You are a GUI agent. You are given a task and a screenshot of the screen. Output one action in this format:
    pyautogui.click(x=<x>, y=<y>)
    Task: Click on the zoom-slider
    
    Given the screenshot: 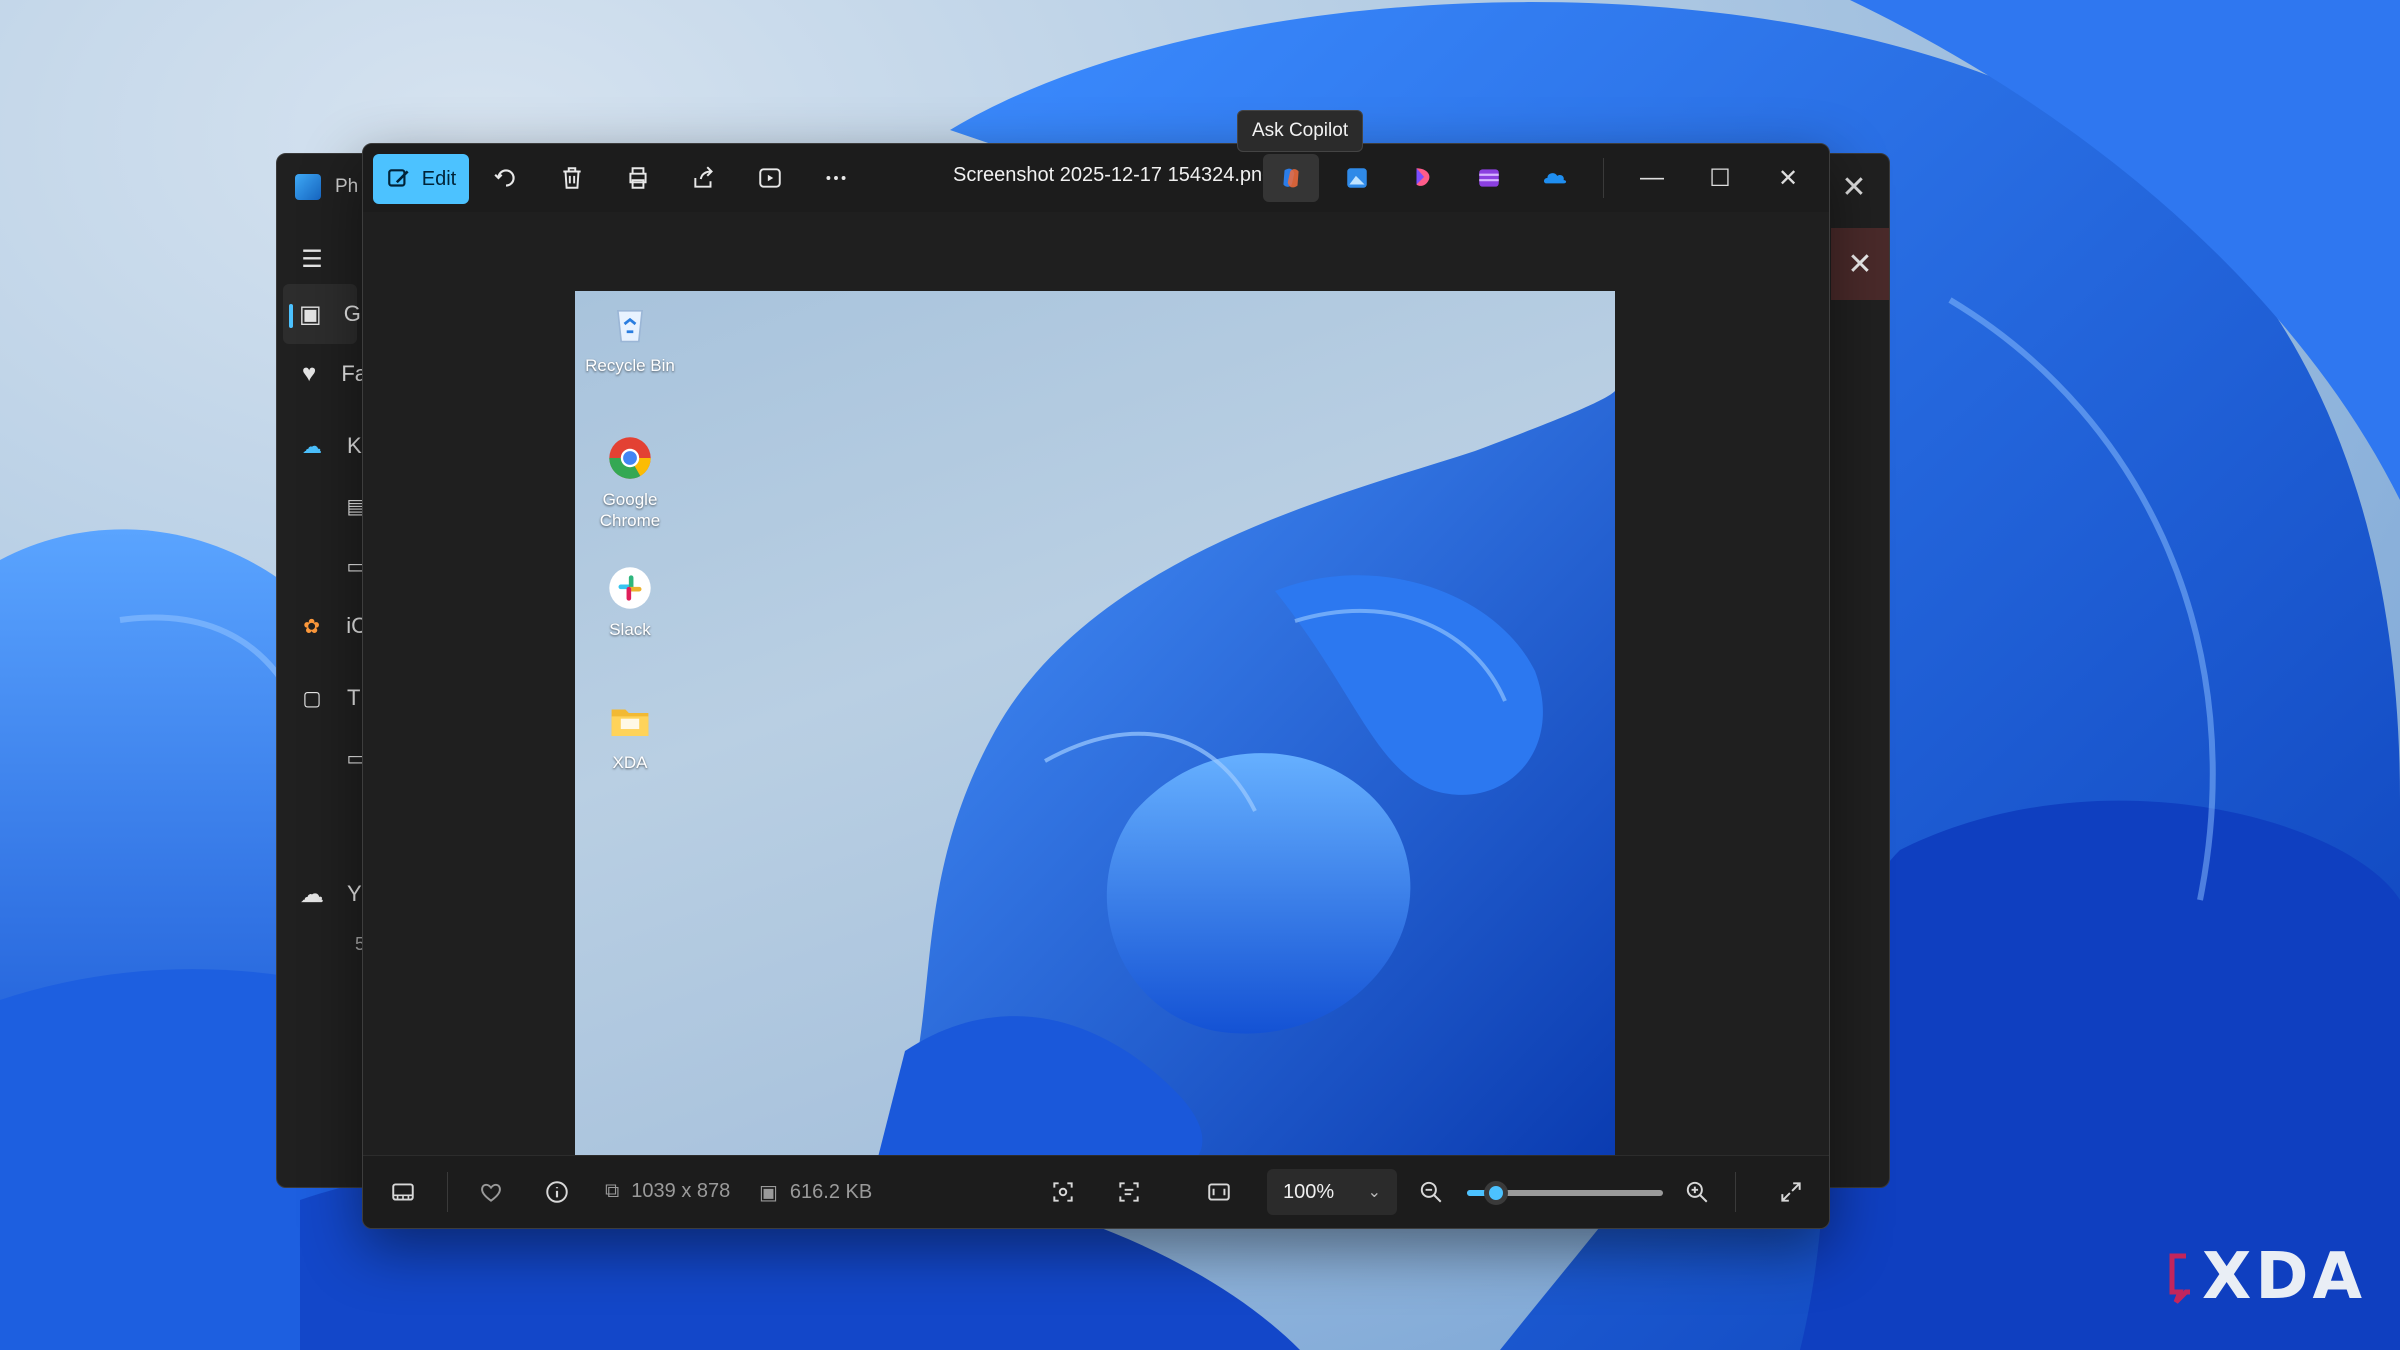 What is the action you would take?
    pyautogui.click(x=1565, y=1193)
    